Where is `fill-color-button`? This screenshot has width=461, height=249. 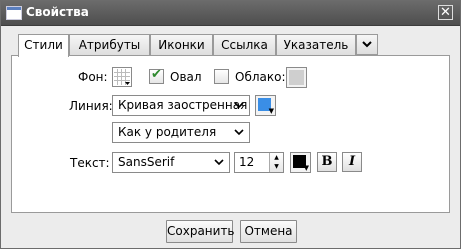
fill-color-button is located at coordinates (122, 77).